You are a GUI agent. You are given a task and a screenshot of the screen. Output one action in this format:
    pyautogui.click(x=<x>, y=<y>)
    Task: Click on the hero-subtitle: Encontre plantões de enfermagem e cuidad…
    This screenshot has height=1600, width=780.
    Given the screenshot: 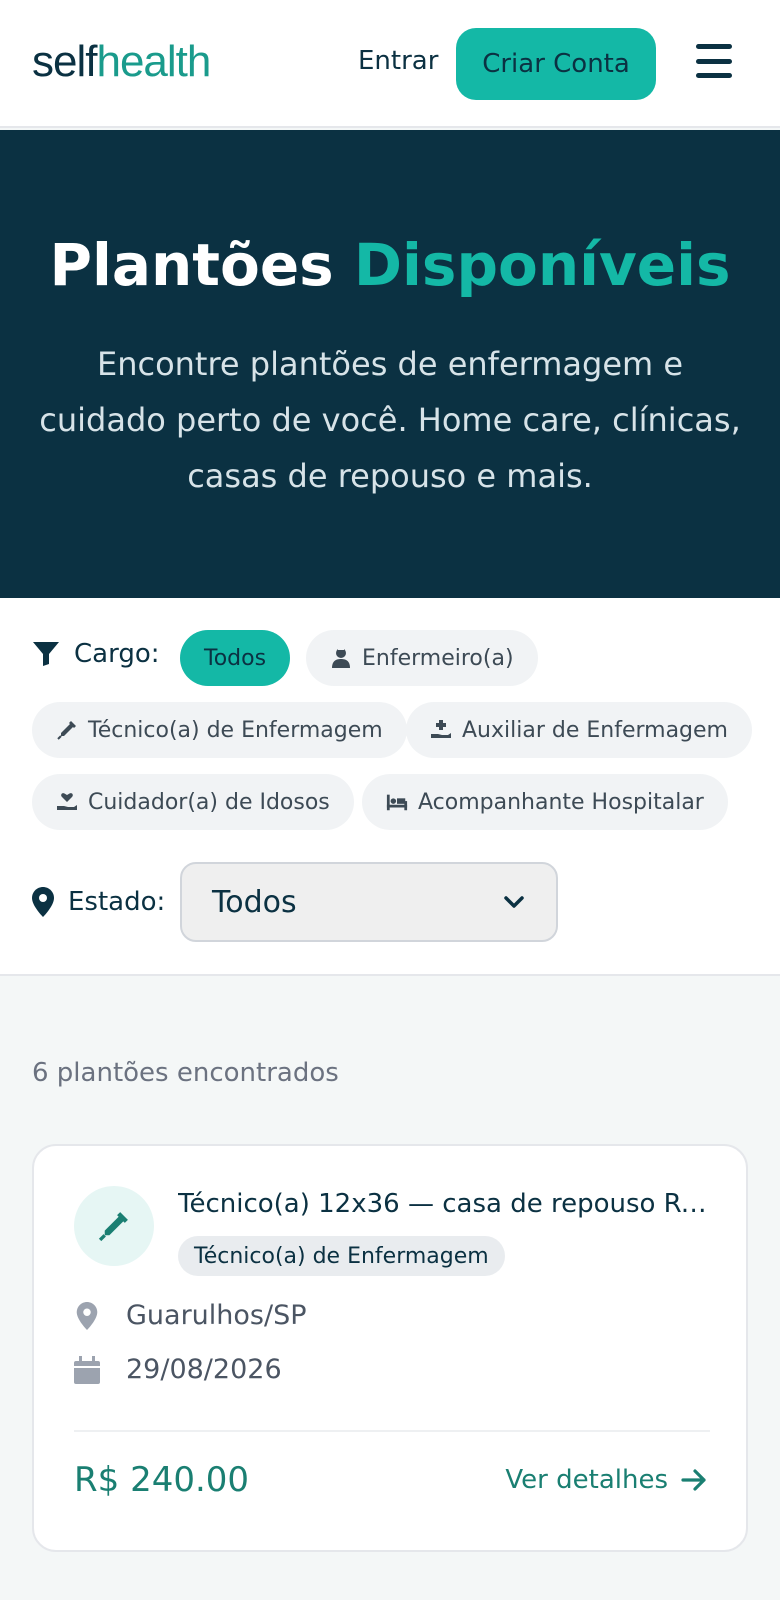 What is the action you would take?
    pyautogui.click(x=390, y=420)
    